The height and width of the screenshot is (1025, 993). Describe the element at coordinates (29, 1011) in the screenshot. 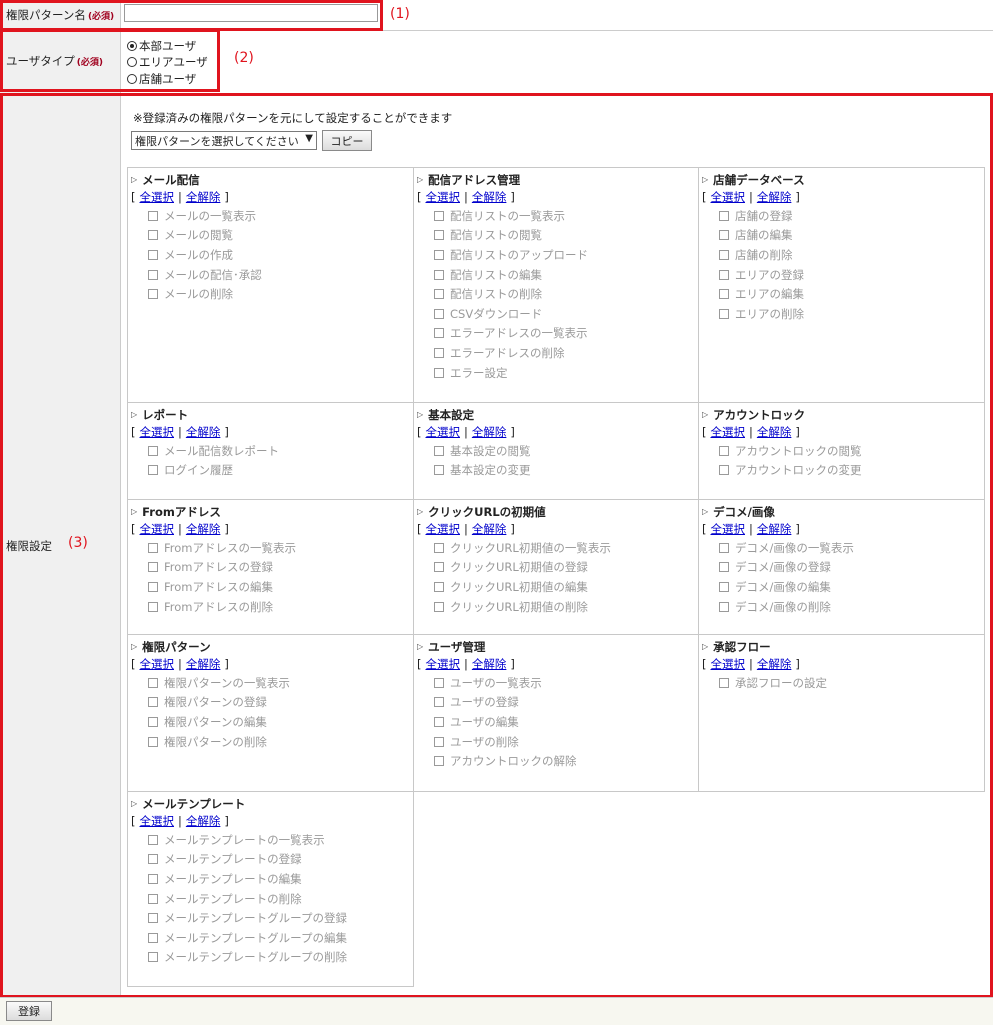

I see `register-button: 登録` at that location.